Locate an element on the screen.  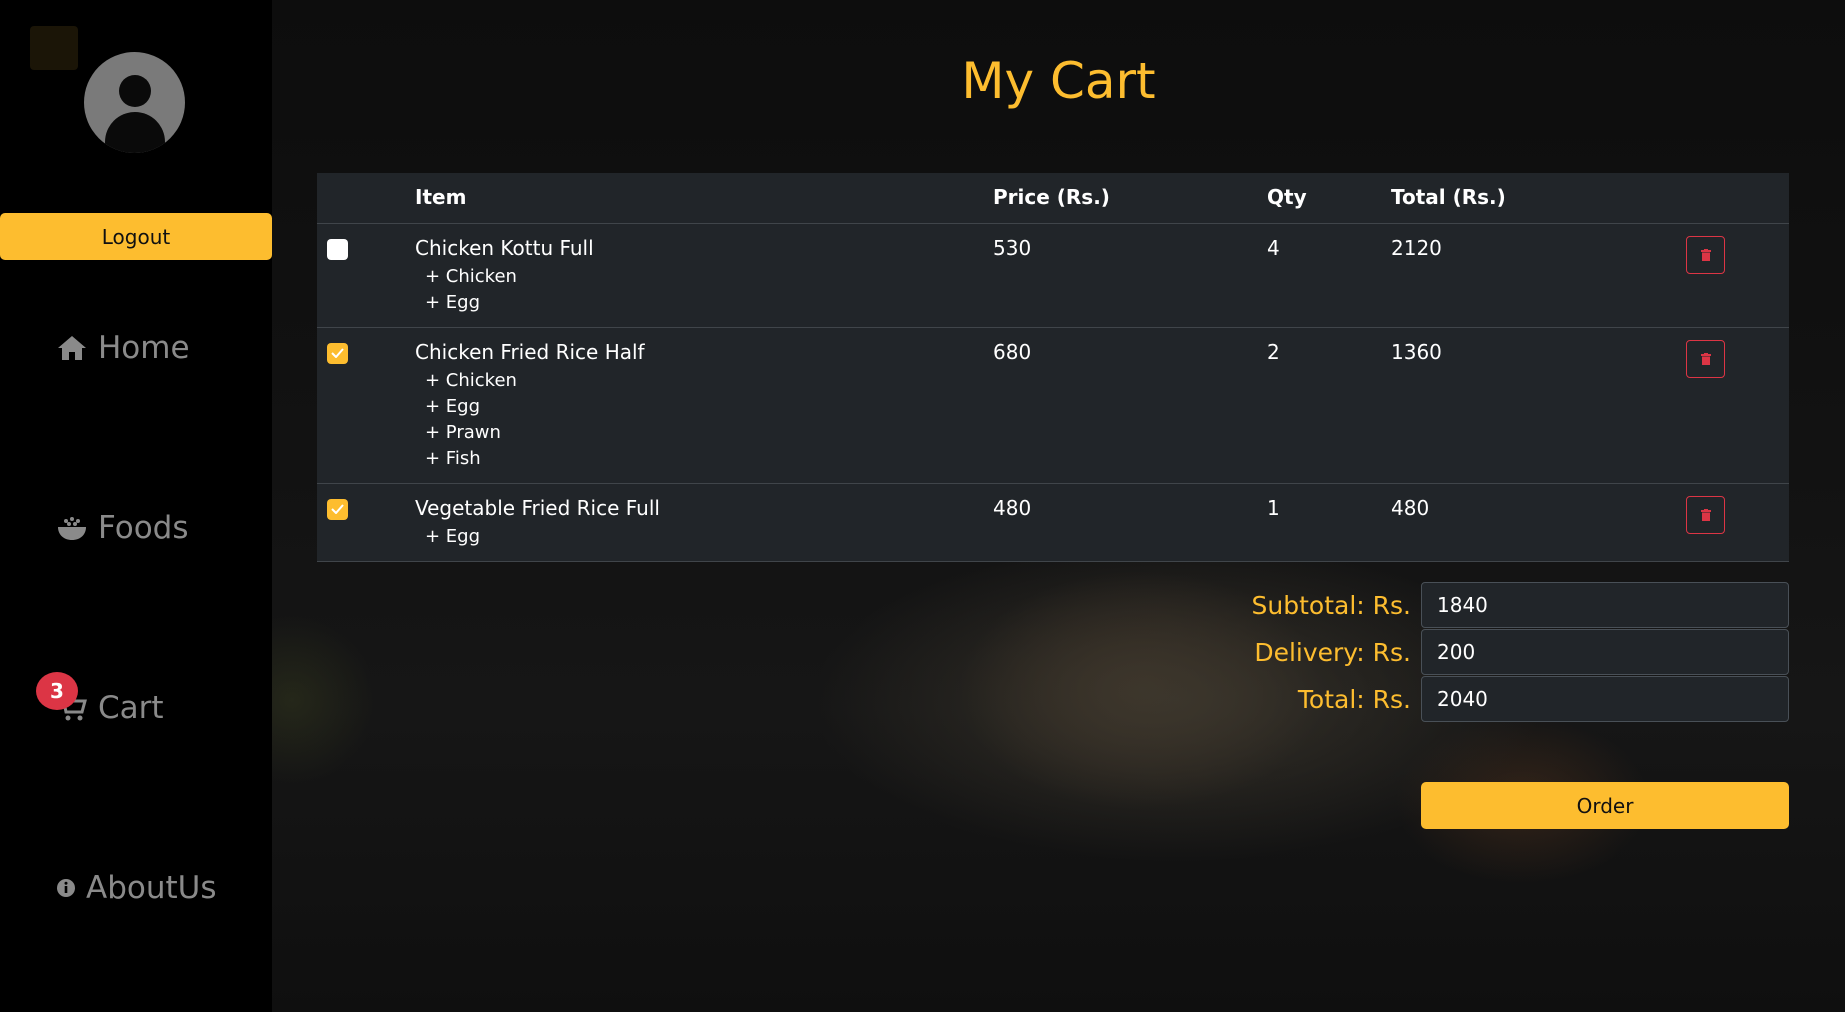
logout-button: Logout is located at coordinates (136, 236).